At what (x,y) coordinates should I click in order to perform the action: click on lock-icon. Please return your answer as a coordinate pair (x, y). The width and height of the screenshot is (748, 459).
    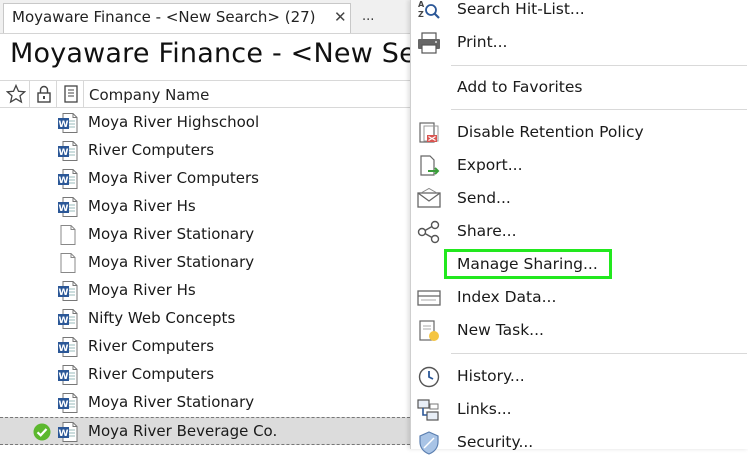
    Looking at the image, I should click on (44, 94).